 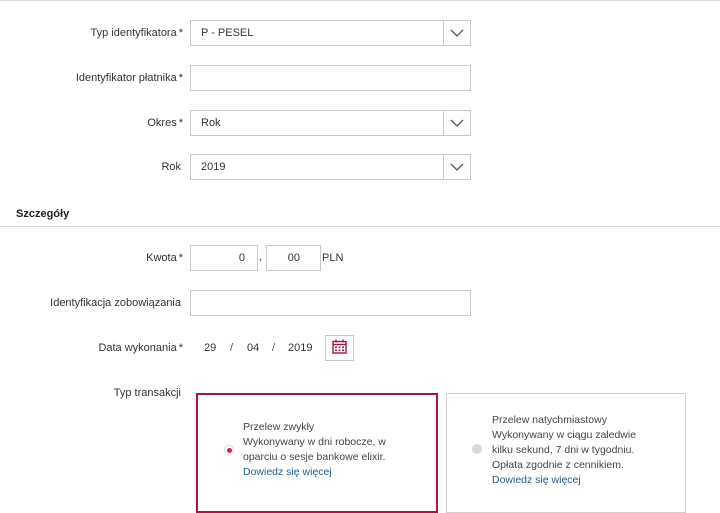 I want to click on payer-id-input, so click(x=330, y=78).